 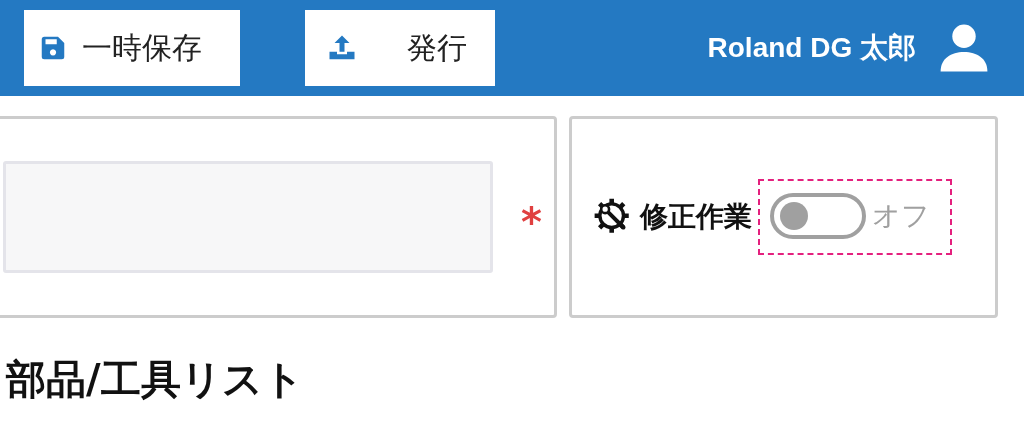 What do you see at coordinates (132, 48) in the screenshot?
I see `toolbar-button: 一時保存` at bounding box center [132, 48].